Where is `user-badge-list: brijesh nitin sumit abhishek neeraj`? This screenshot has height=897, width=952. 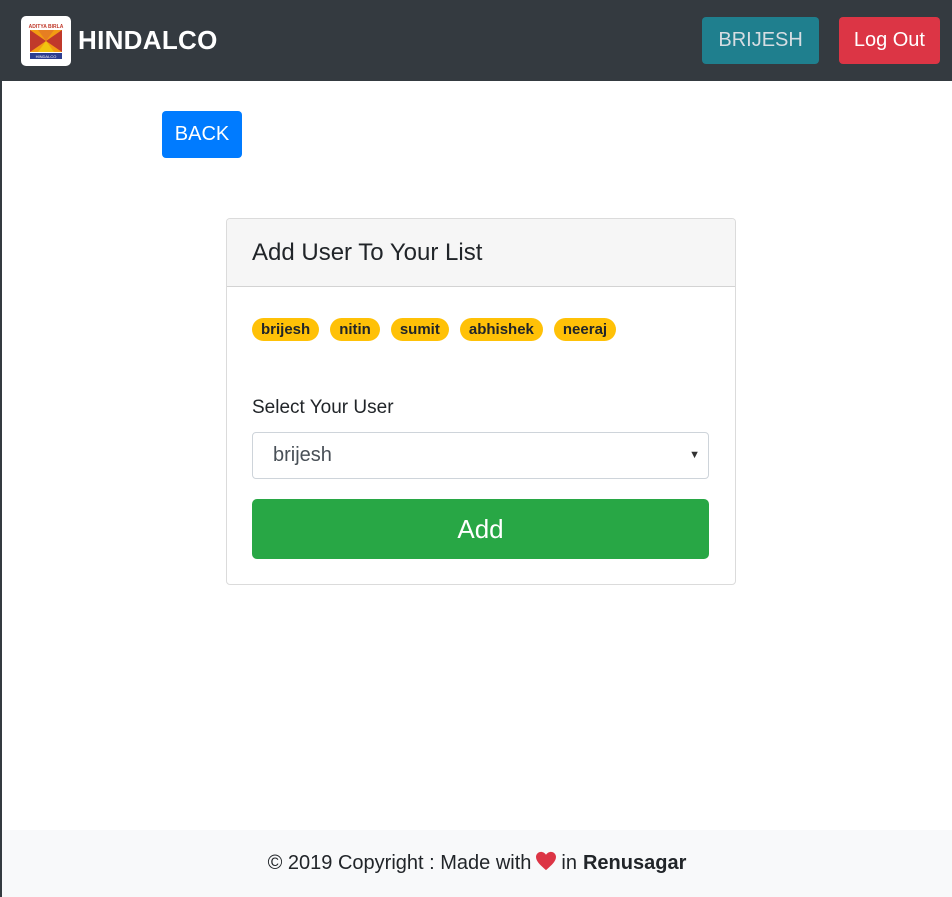
user-badge-list: brijesh nitin sumit abhishek neeraj is located at coordinates (439, 329).